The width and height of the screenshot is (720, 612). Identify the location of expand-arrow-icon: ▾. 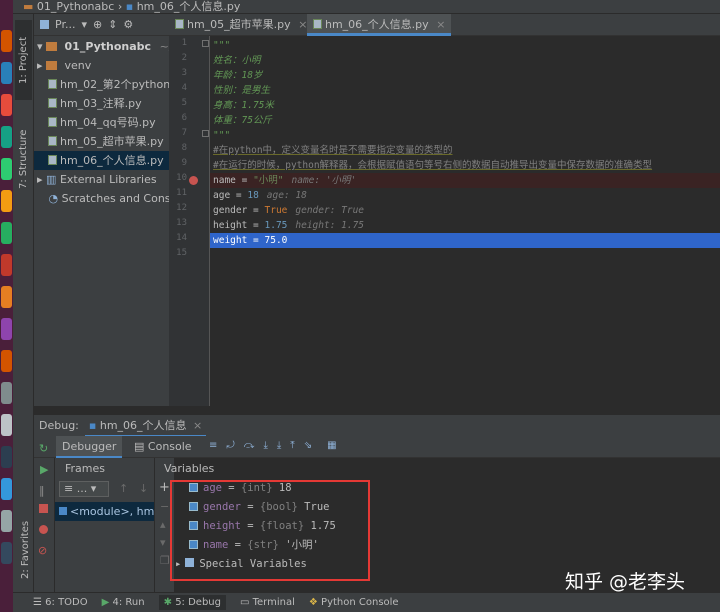
(40, 46).